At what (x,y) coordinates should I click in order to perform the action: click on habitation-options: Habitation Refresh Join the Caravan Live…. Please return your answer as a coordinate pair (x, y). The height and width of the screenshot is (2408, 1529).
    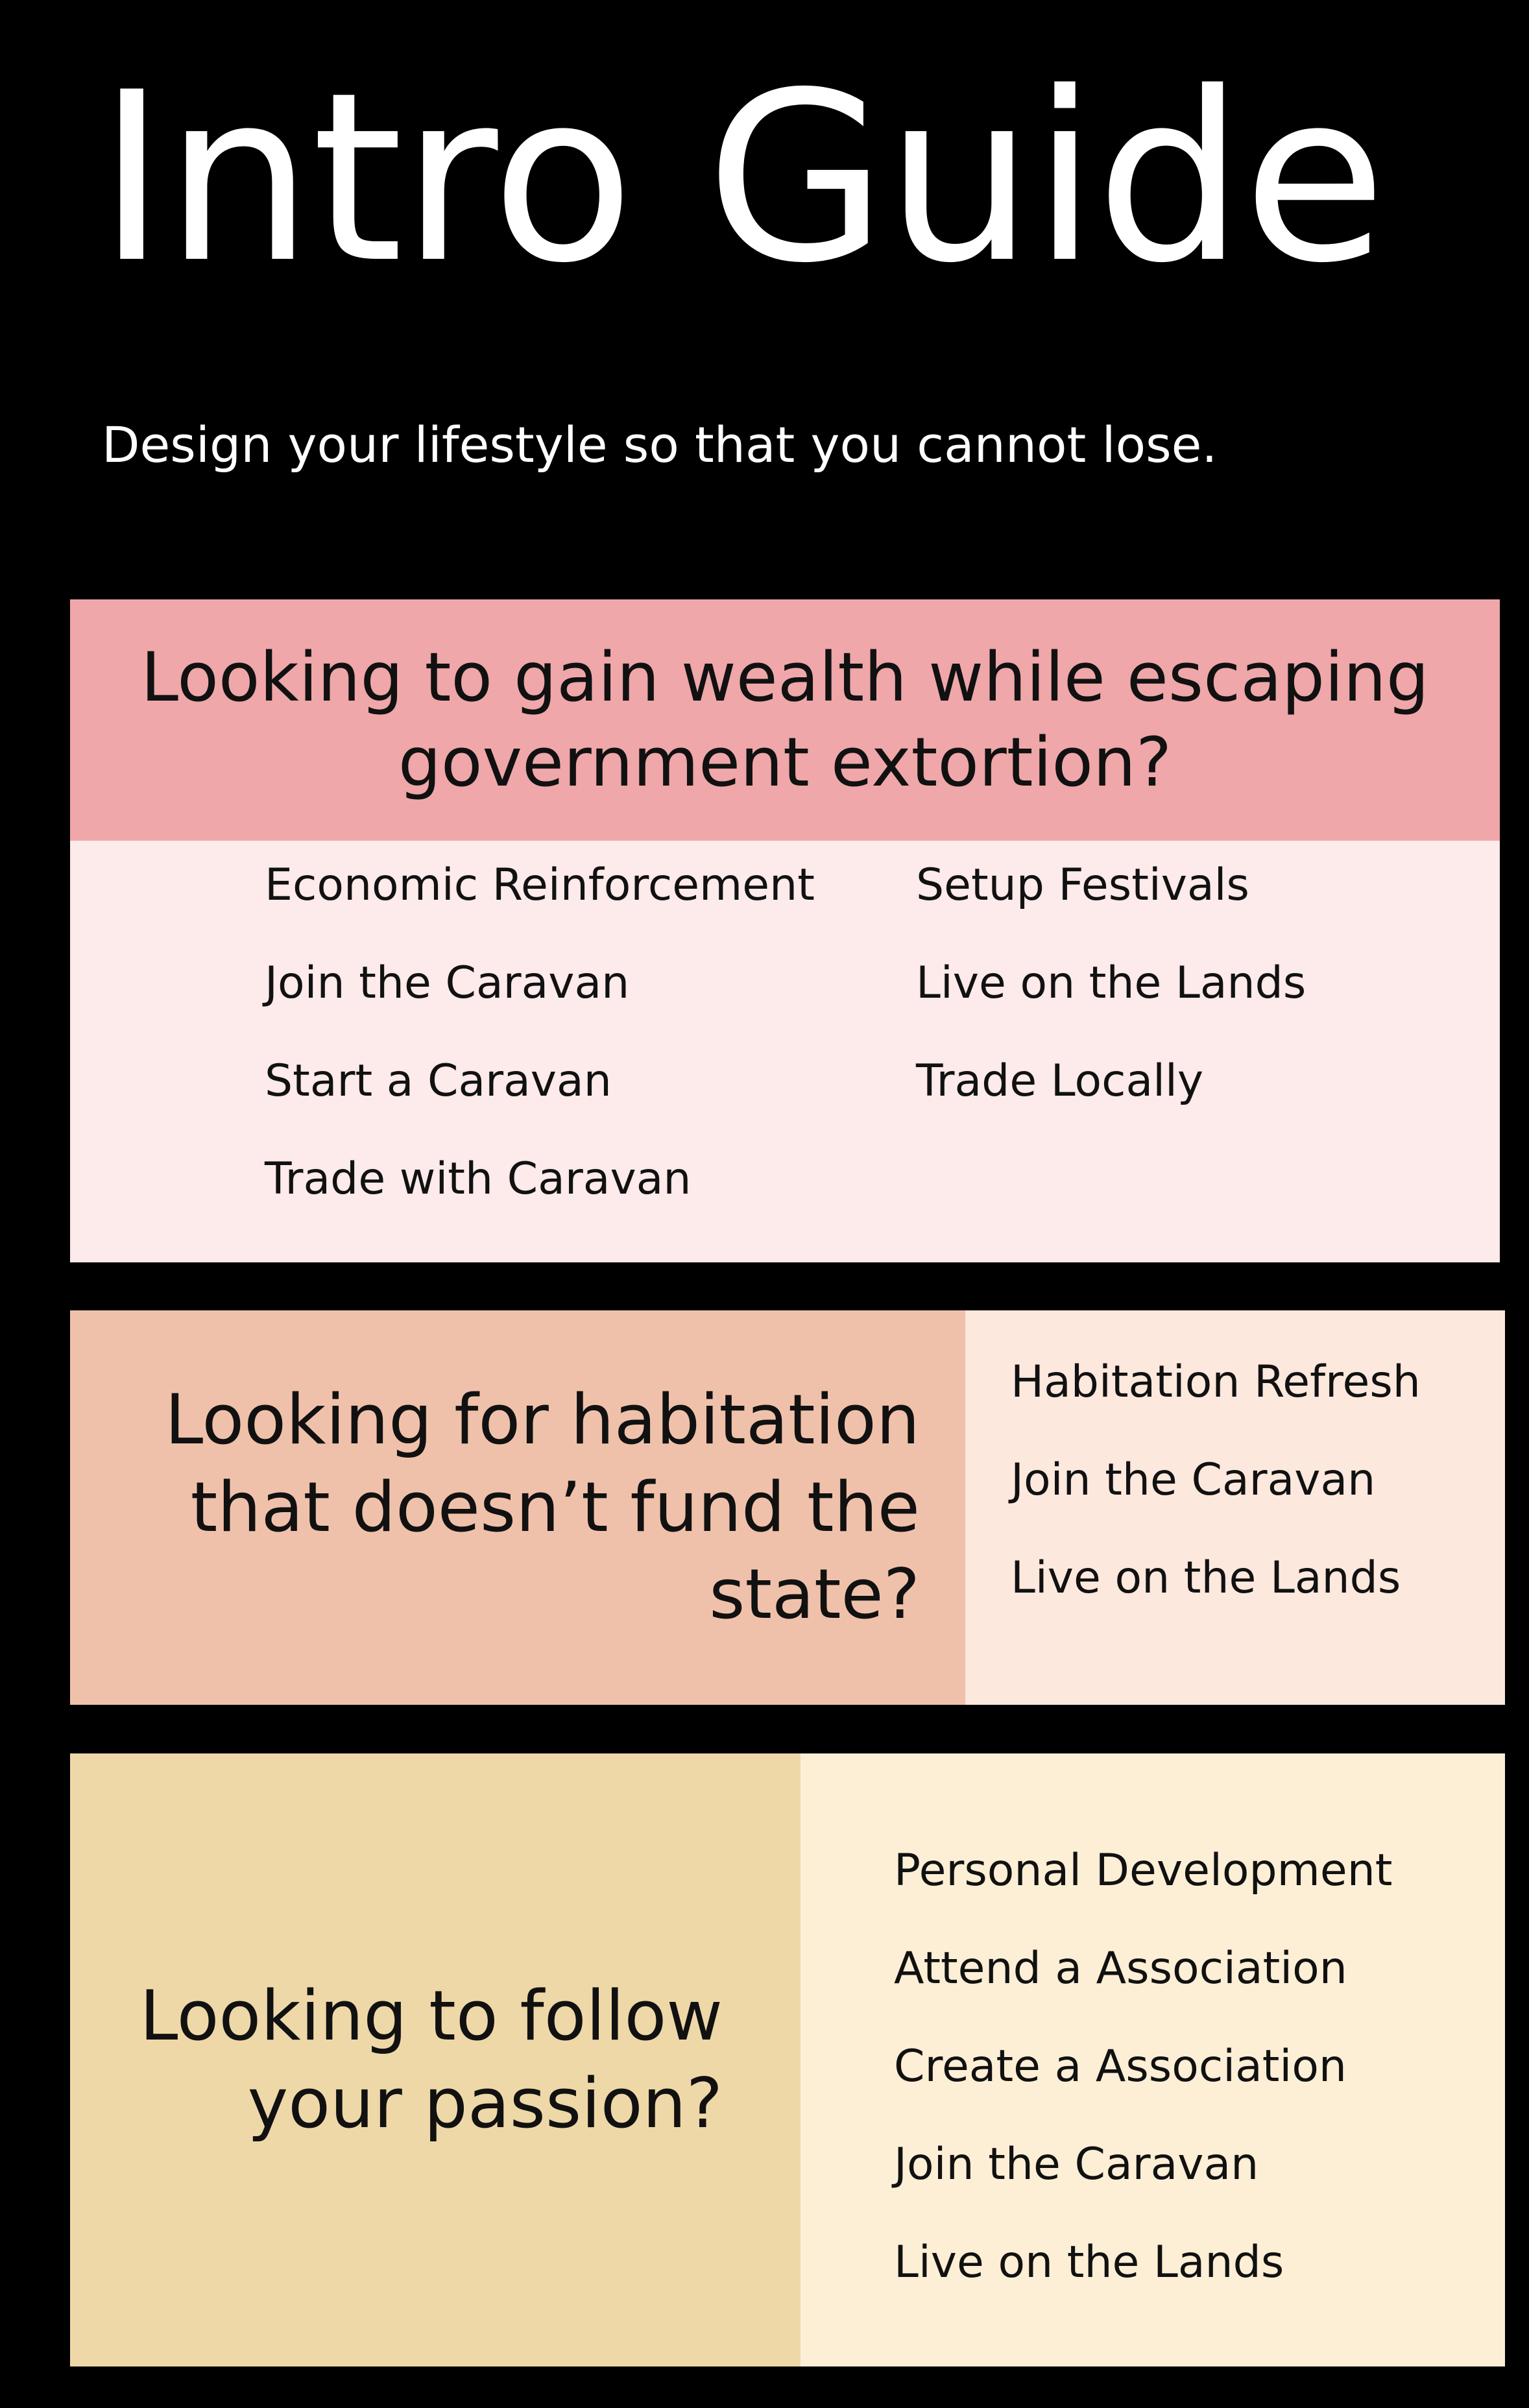
    Looking at the image, I should click on (1216, 1503).